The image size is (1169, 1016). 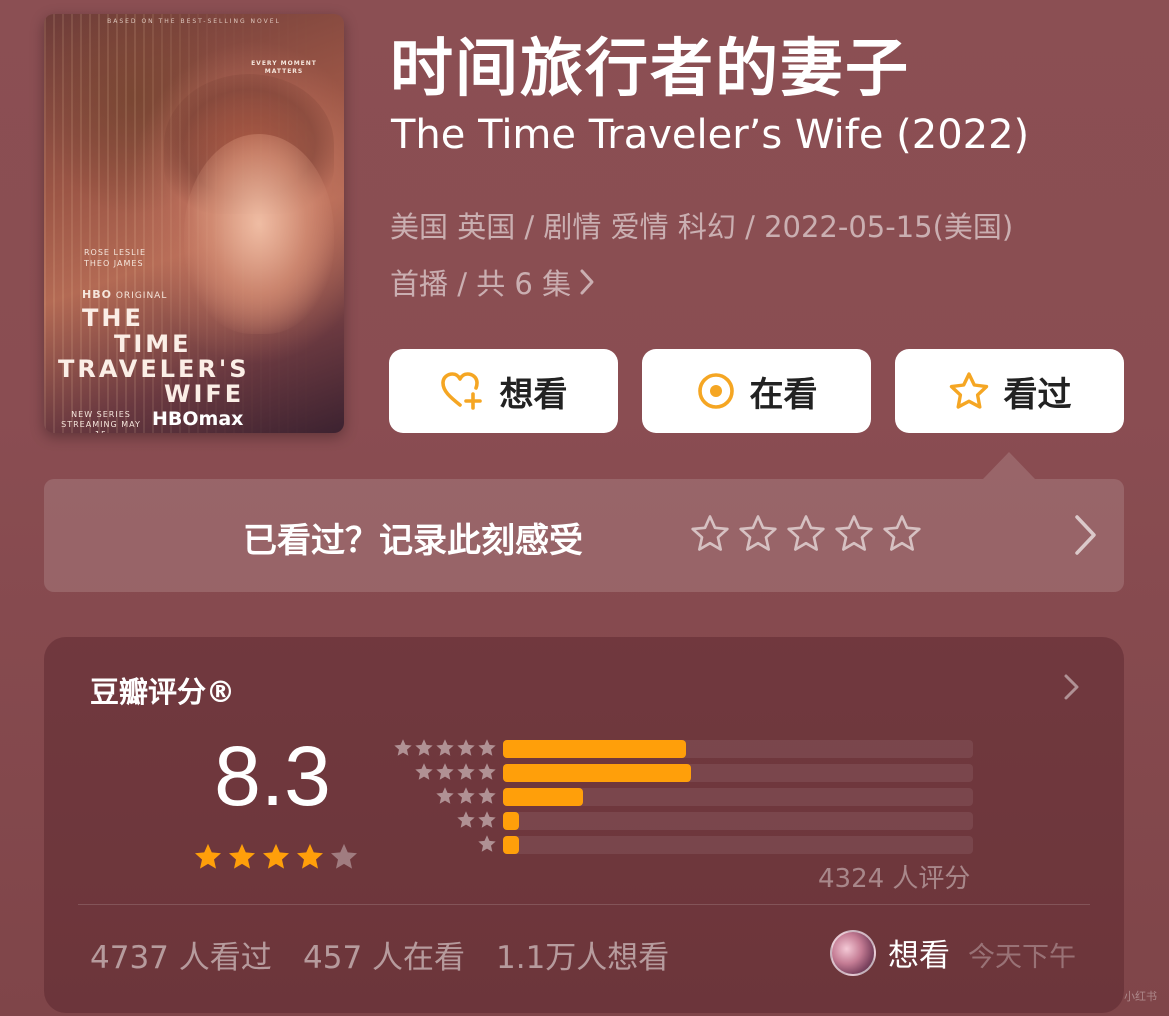 What do you see at coordinates (97, 294) in the screenshot?
I see `poster-network-badge-bold: HBO` at bounding box center [97, 294].